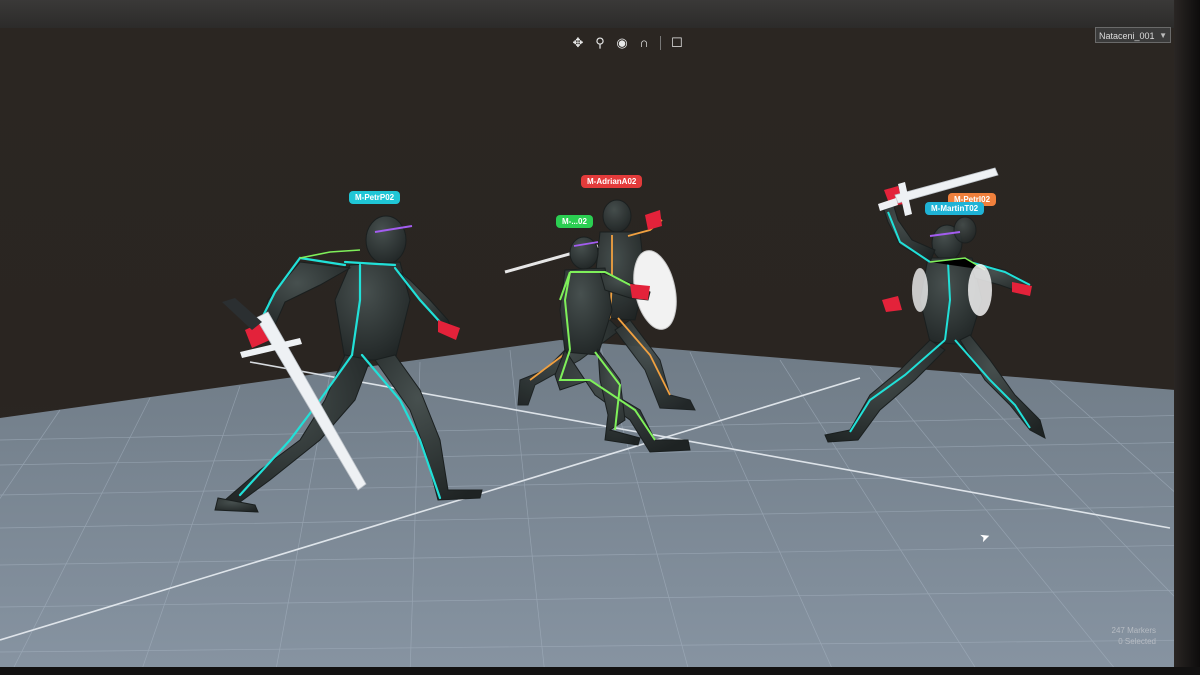 The width and height of the screenshot is (1200, 675). I want to click on toolbar-divider, so click(660, 43).